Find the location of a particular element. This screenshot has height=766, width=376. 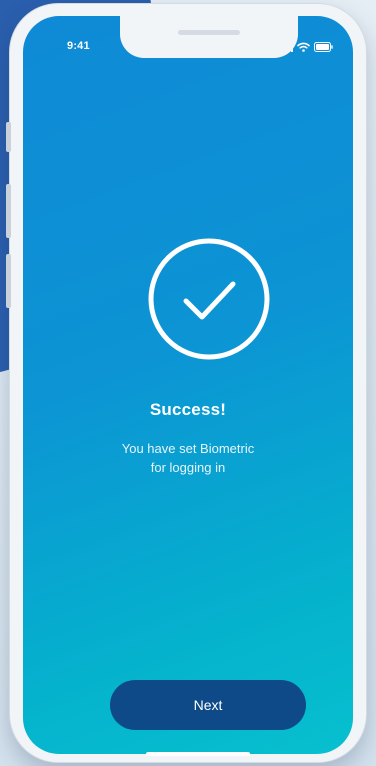

battery-icon is located at coordinates (323, 47).